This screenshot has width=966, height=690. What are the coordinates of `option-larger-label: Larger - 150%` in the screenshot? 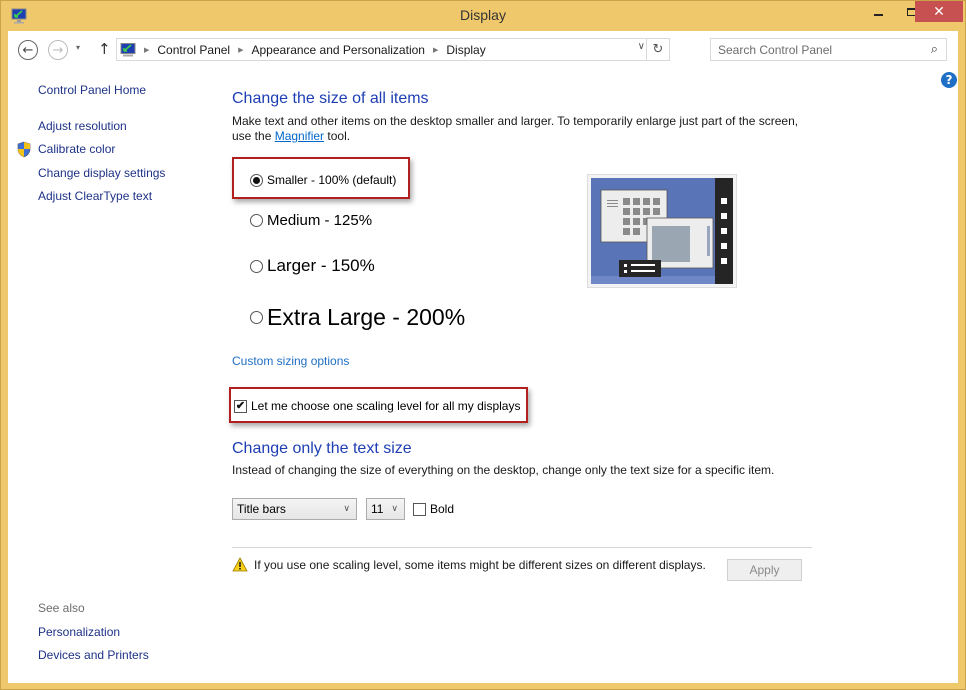 It's located at (321, 265).